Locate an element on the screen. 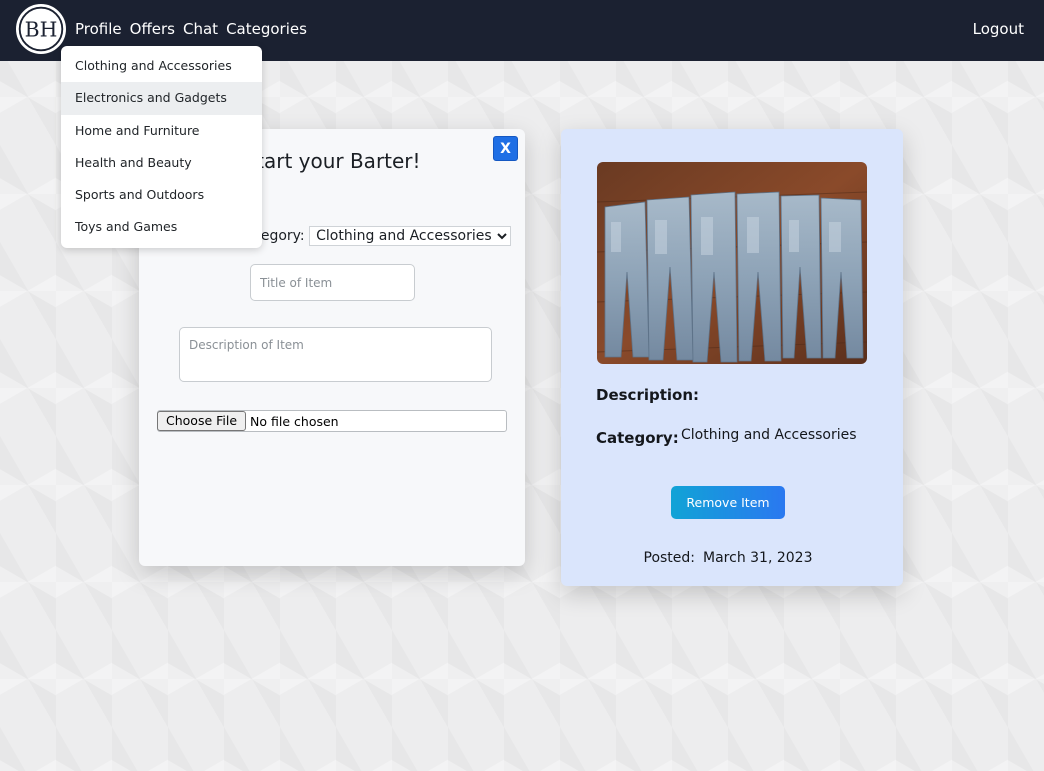  brand-logo: BH is located at coordinates (41, 29).